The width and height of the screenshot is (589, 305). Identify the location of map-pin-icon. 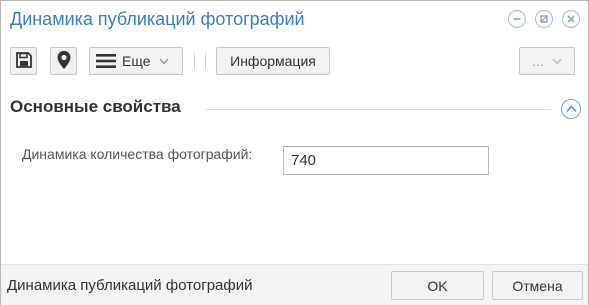
(64, 61).